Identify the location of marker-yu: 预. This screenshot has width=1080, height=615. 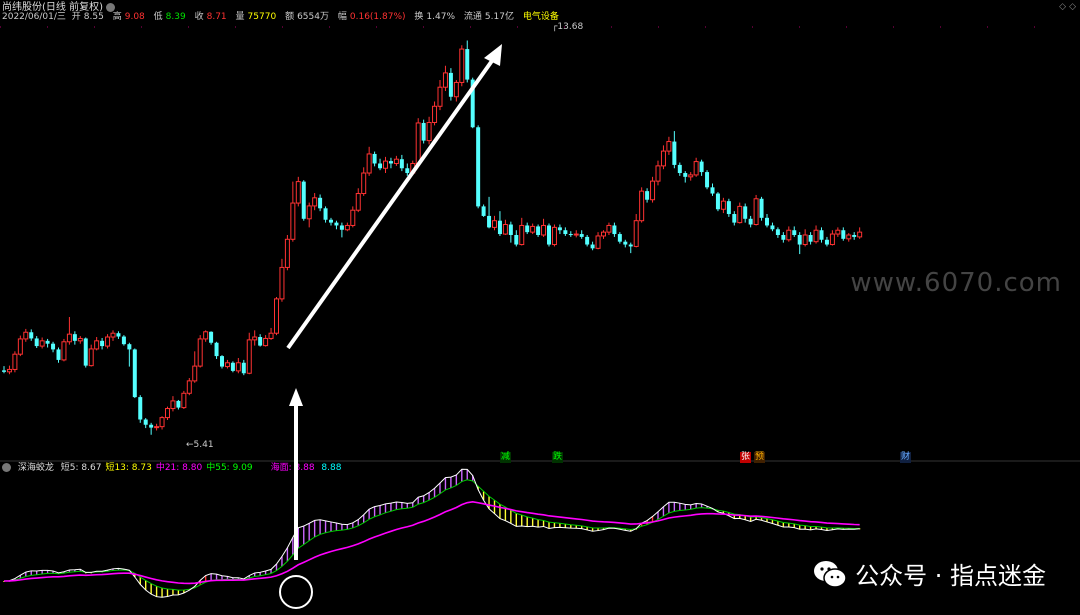
(760, 457).